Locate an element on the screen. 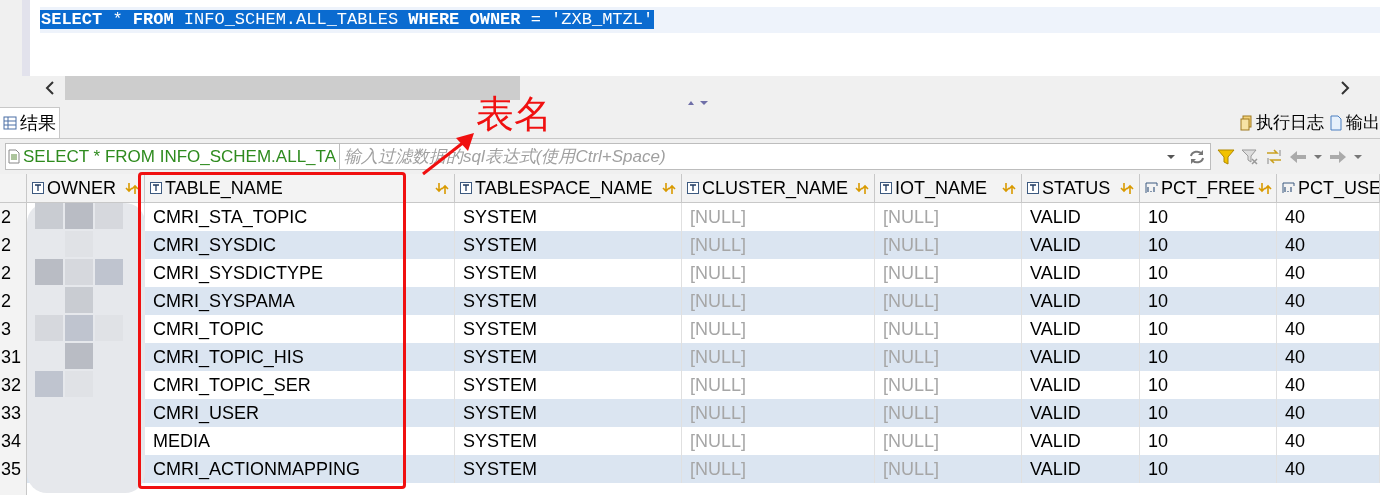  scroll-right-icon is located at coordinates (1345, 88).